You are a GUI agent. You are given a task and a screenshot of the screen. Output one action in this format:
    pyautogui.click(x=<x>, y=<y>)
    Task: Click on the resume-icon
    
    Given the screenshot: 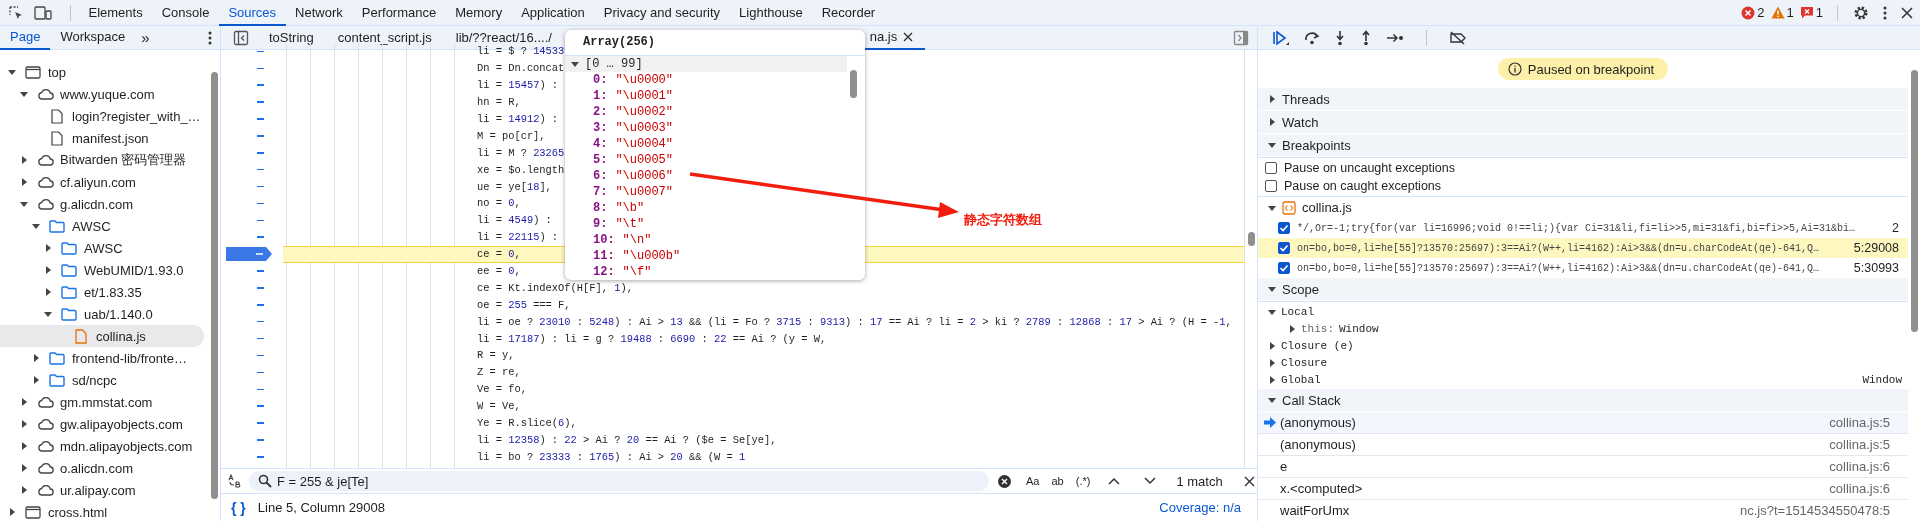 What is the action you would take?
    pyautogui.click(x=1281, y=37)
    